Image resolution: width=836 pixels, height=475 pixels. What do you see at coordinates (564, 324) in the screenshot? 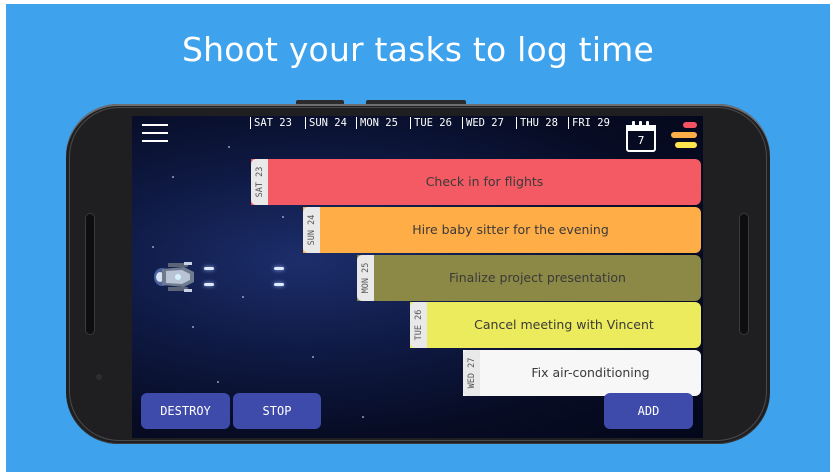
I see `task-title: Cancel meeting with Vincent` at bounding box center [564, 324].